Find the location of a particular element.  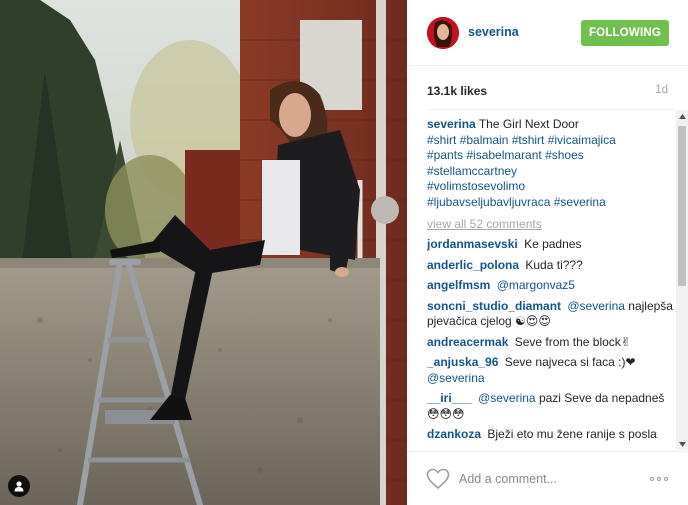

add-comment-input is located at coordinates (544, 479).